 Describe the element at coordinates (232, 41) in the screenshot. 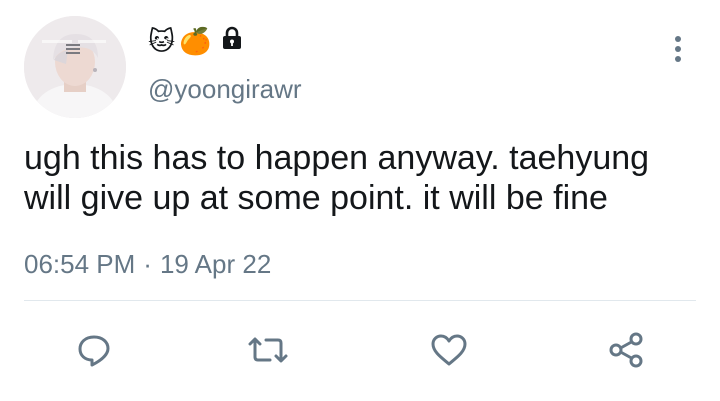

I see `lock-icon` at that location.